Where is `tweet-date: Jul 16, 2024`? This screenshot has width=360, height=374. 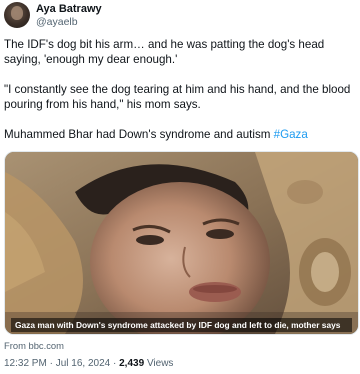 tweet-date: Jul 16, 2024 is located at coordinates (83, 363).